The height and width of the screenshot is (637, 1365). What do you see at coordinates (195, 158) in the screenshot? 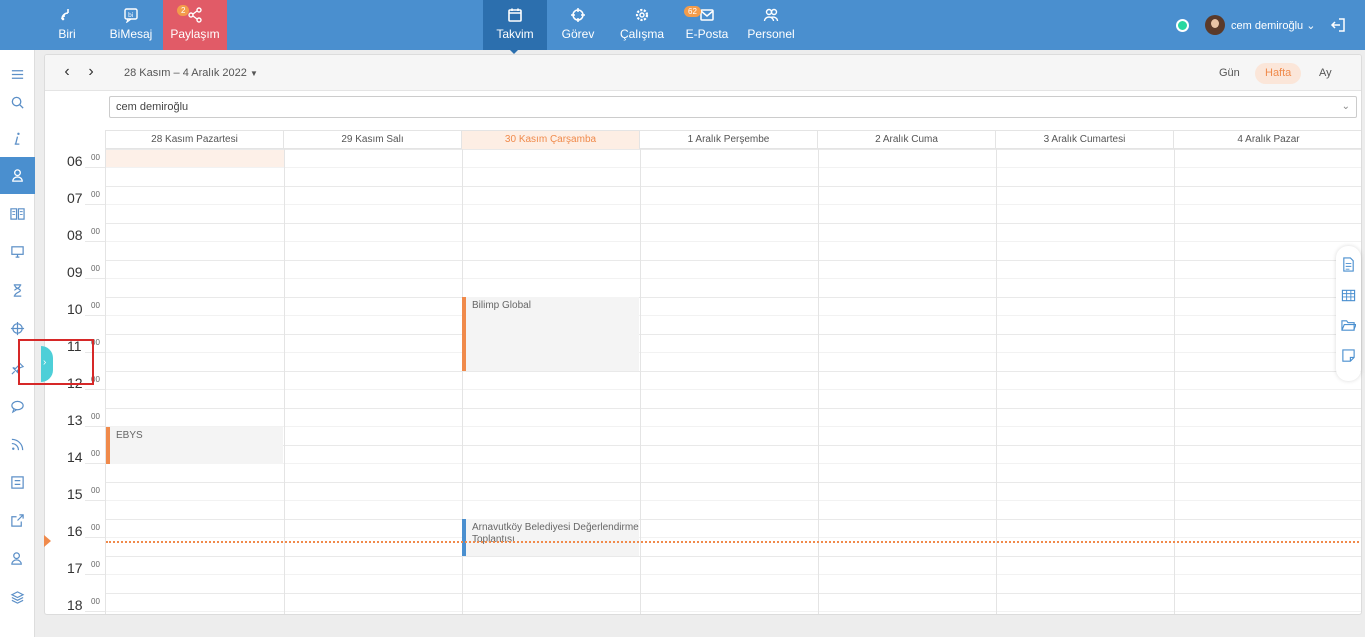
I see `selected-slot` at bounding box center [195, 158].